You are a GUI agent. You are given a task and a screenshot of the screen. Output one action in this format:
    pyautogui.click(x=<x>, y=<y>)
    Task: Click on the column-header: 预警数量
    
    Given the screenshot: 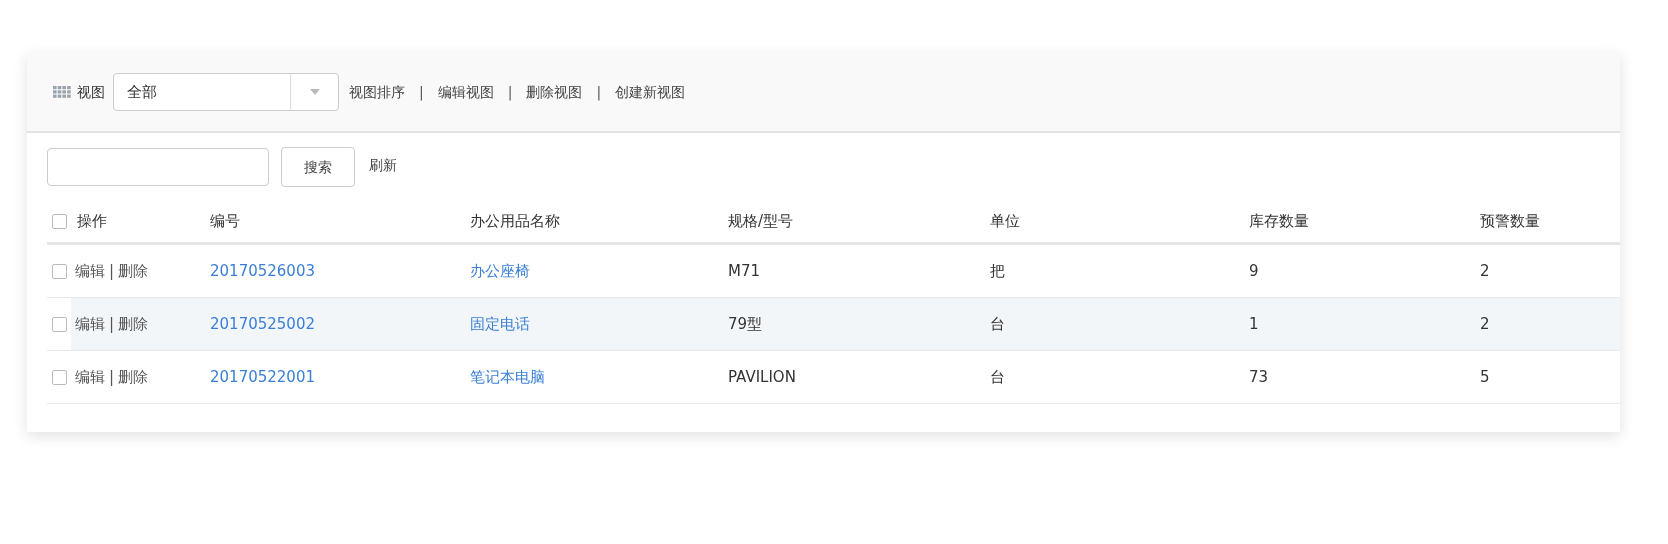 What is the action you would take?
    pyautogui.click(x=1510, y=222)
    